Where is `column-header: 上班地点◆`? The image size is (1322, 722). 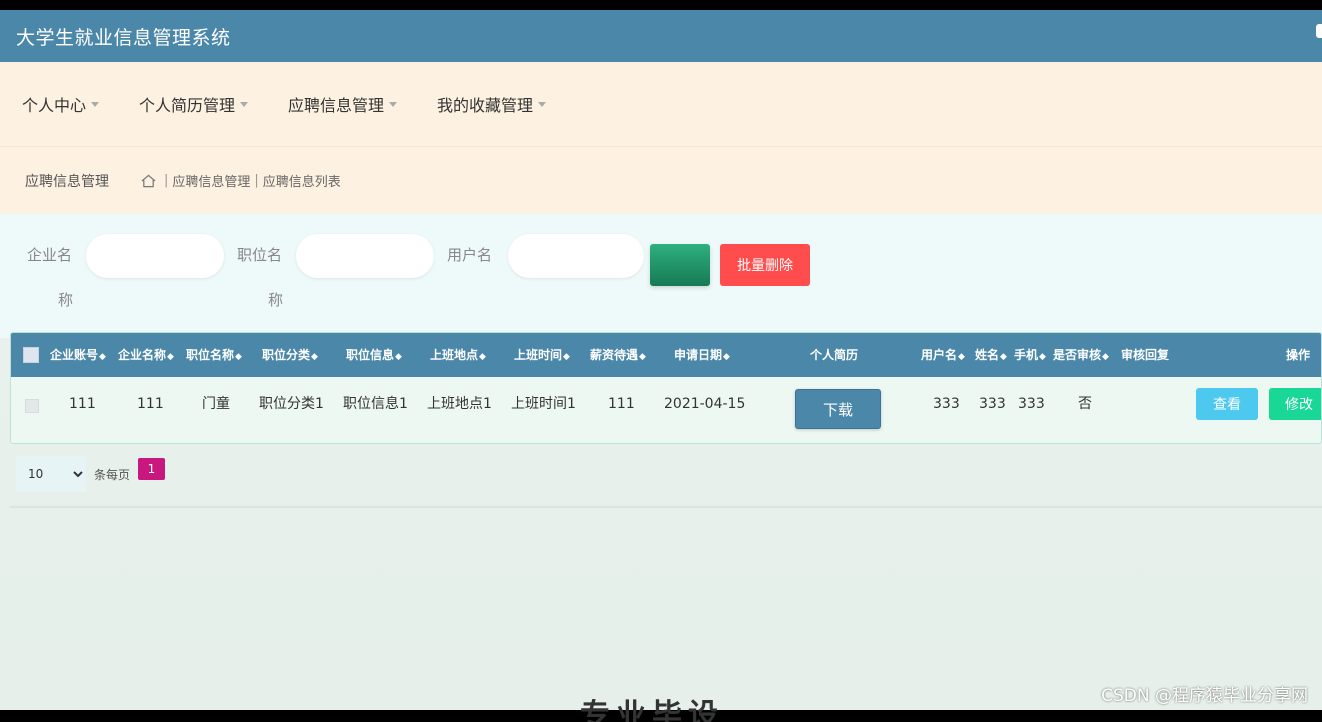
column-header: 上班地点◆ is located at coordinates (458, 355).